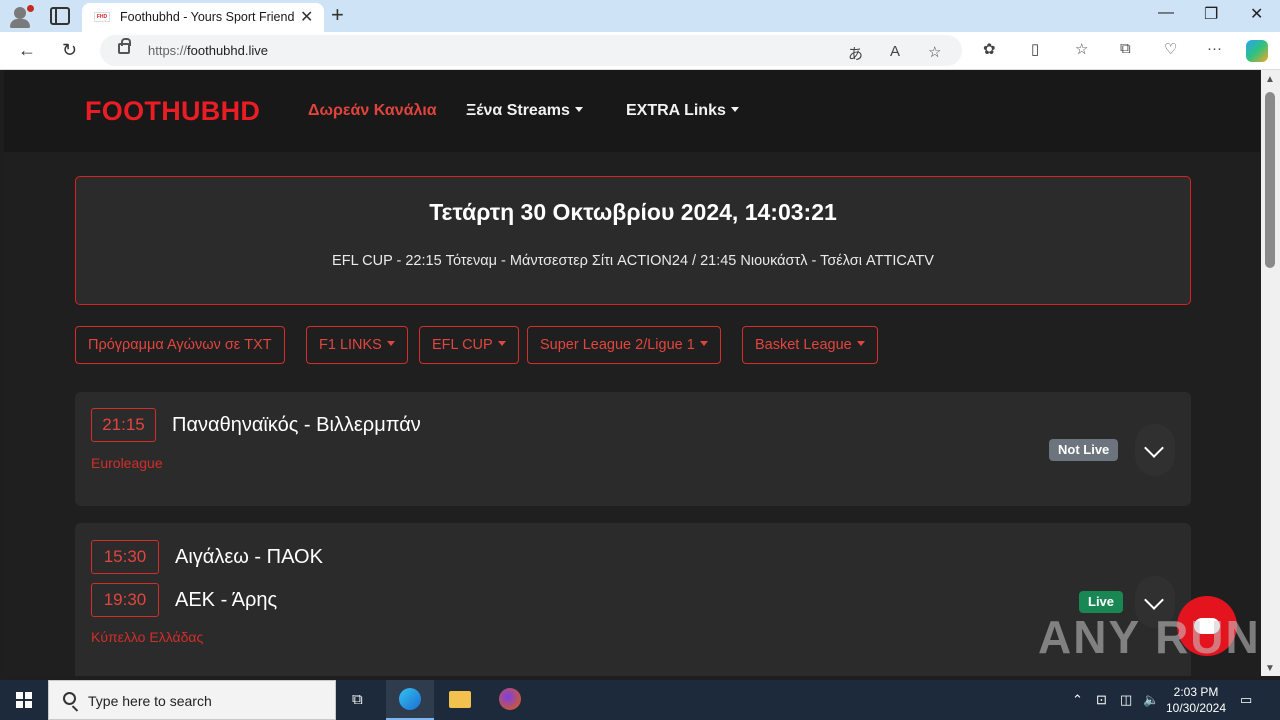 The height and width of the screenshot is (720, 1280). What do you see at coordinates (1214, 48) in the screenshot?
I see `more-menu-icon: ···` at bounding box center [1214, 48].